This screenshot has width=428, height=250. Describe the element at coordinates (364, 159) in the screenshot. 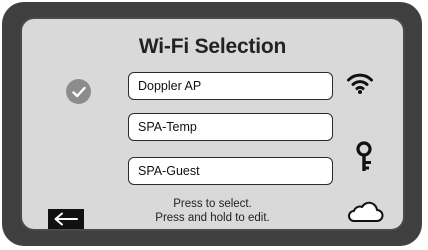

I see `key-icon` at that location.